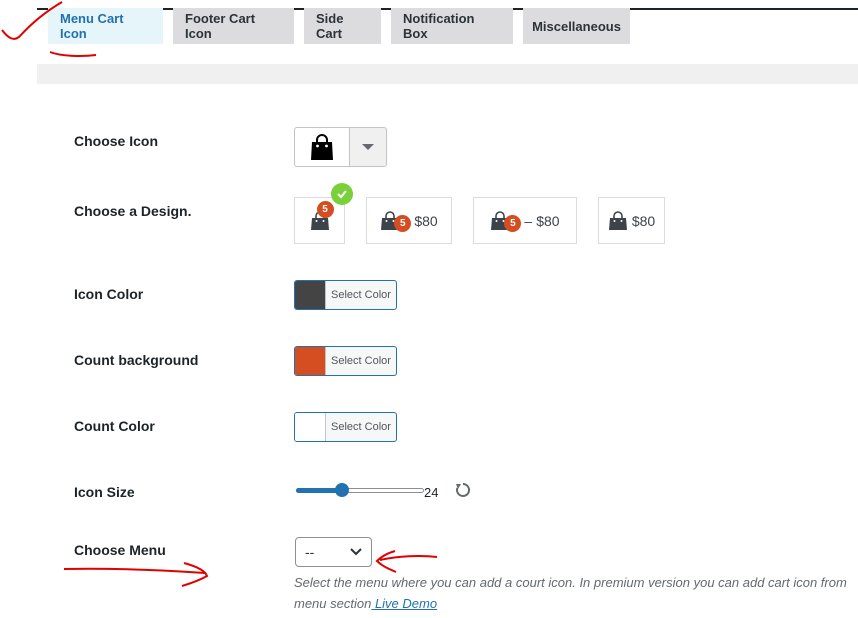 This screenshot has height=618, width=858. Describe the element at coordinates (576, 26) in the screenshot. I see `tab-miscellaneous: Miscellaneous` at that location.